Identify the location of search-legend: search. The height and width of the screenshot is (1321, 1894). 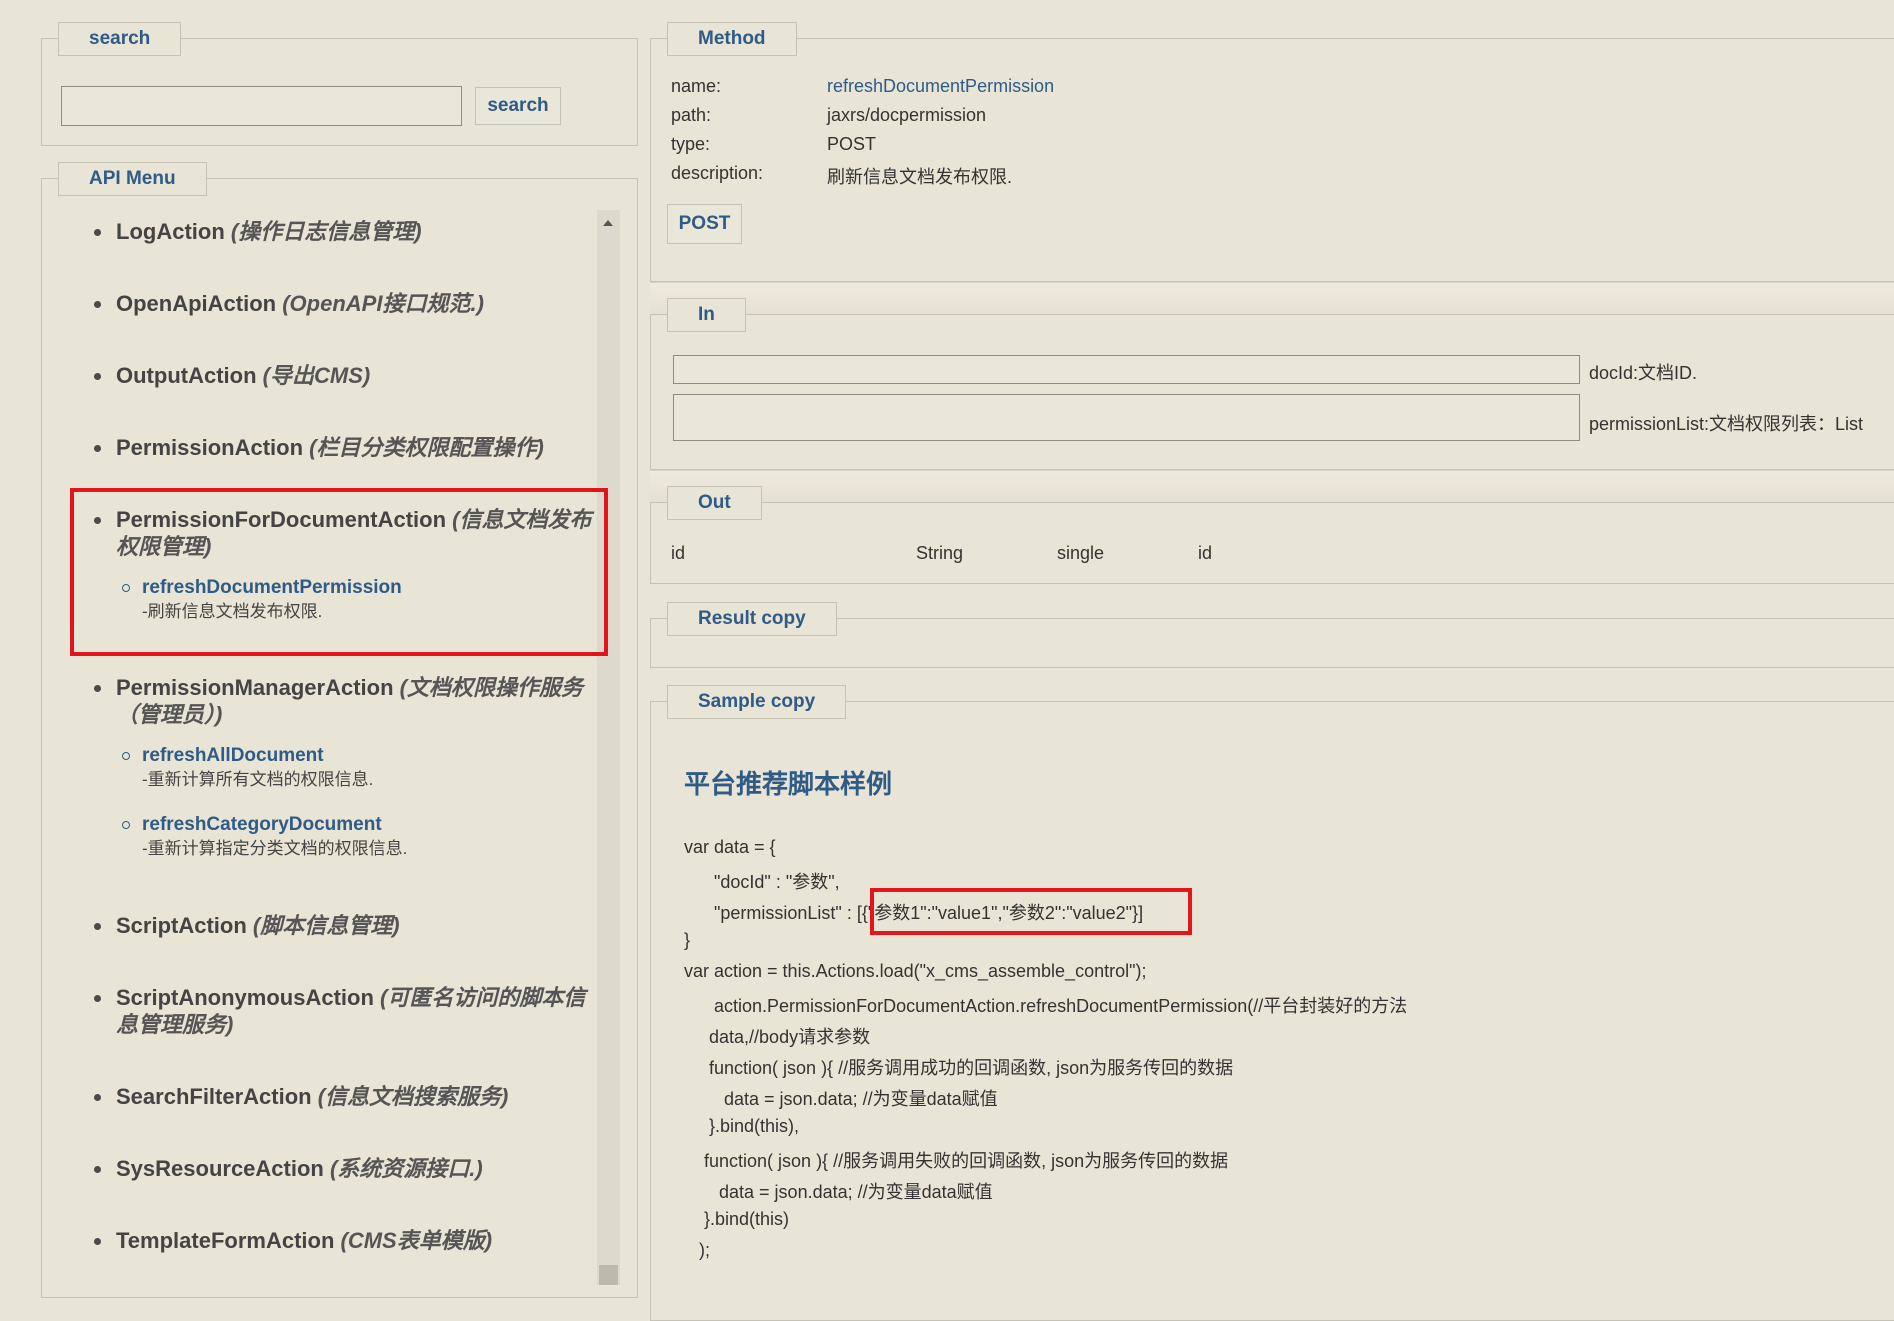
(120, 39).